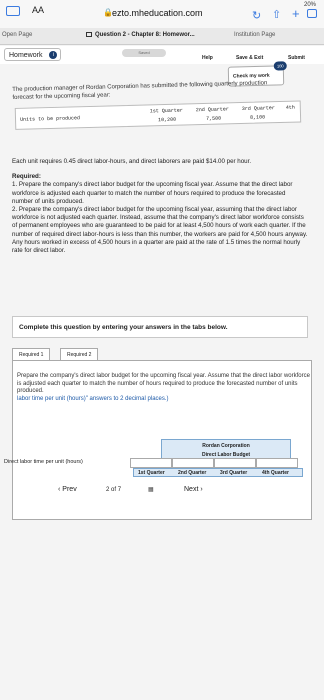  What do you see at coordinates (143, 492) in the screenshot?
I see `question-pager: ‹ Prev 2 of 7 ▦ Next ›` at bounding box center [143, 492].